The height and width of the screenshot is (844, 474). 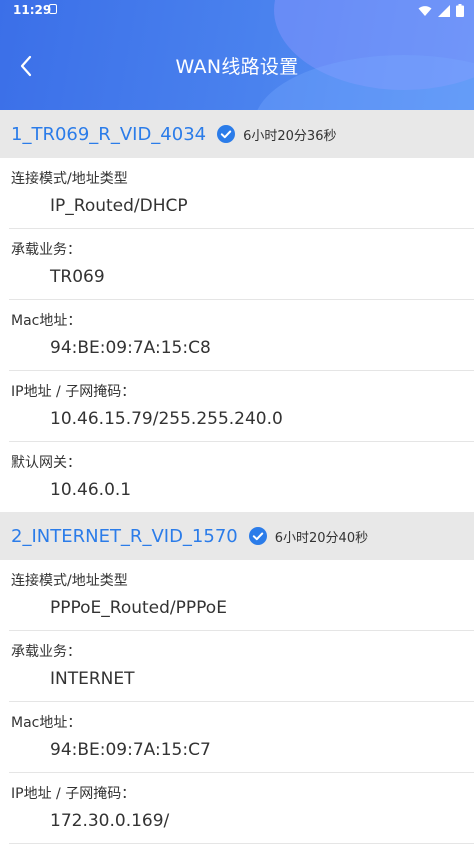 What do you see at coordinates (109, 134) in the screenshot?
I see `connection-name: 1_TR069_R_VID_4034` at bounding box center [109, 134].